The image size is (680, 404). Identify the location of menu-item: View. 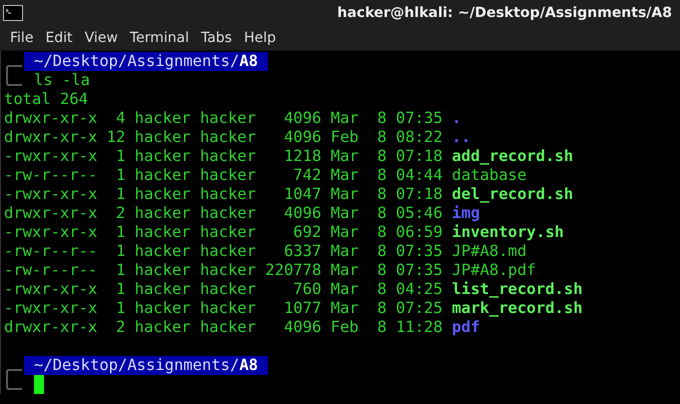
(101, 38).